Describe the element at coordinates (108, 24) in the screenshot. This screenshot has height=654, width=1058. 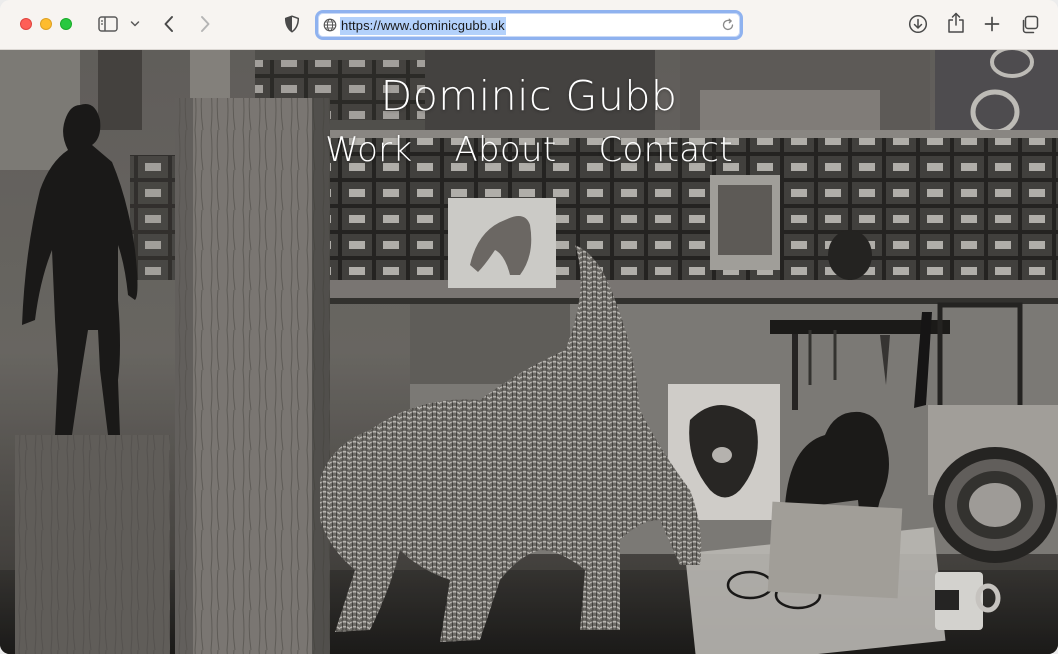
I see `sidebar-icon` at that location.